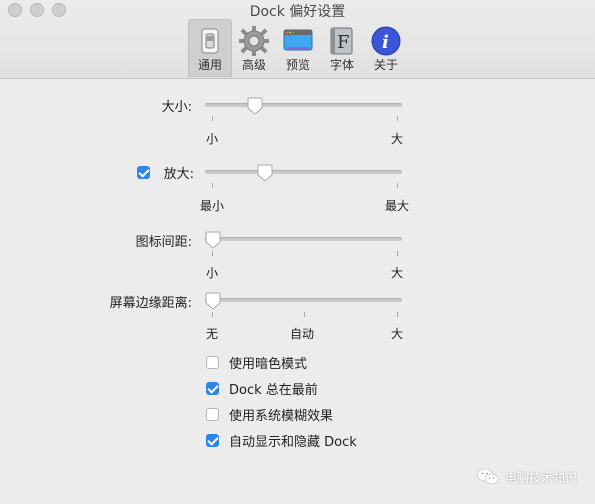  I want to click on magnification-max-label: 最大, so click(397, 206).